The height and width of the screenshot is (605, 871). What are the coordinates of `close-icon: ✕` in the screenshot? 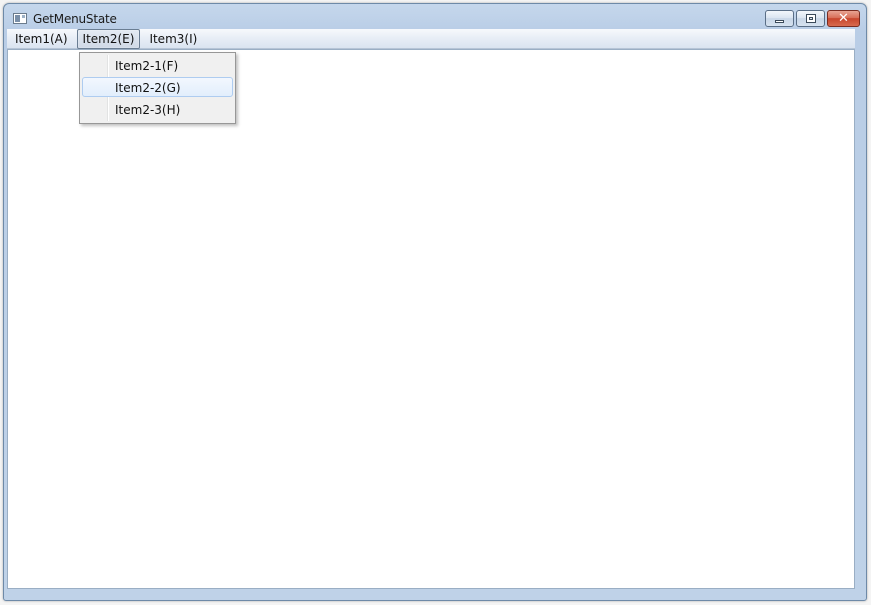 It's located at (843, 18).